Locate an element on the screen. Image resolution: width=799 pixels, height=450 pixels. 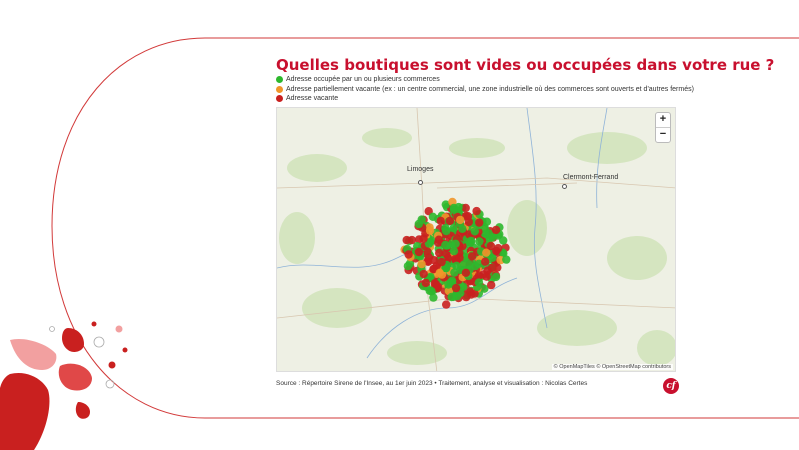
legend-dot-partial is located at coordinates (279, 89).